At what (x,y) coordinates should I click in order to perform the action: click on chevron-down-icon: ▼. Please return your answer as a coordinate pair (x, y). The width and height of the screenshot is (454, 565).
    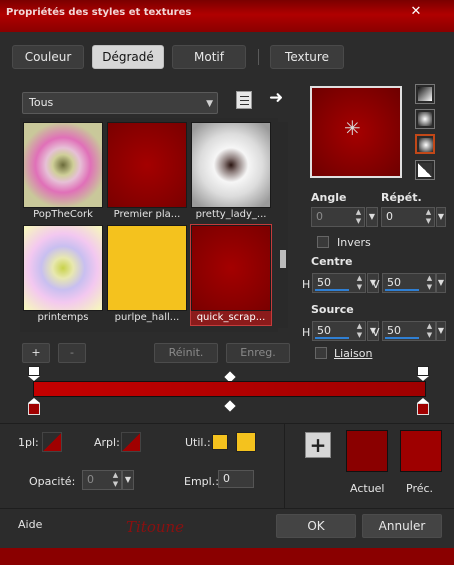
    Looking at the image, I should click on (209, 104).